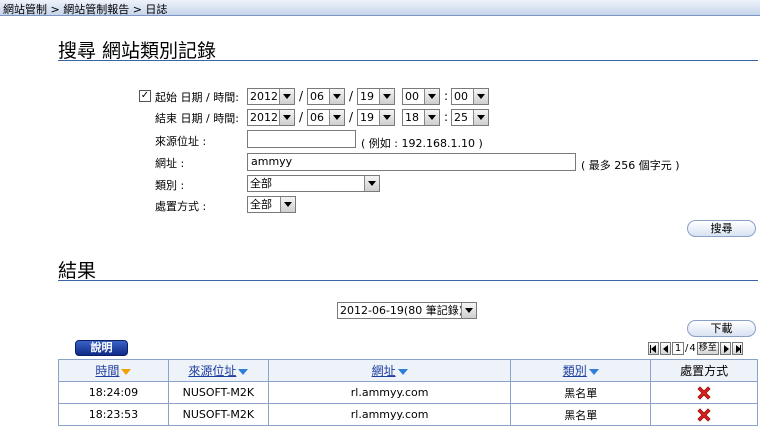 This screenshot has width=760, height=426. What do you see at coordinates (145, 96) in the screenshot?
I see `start-date-checkbox: ✓` at bounding box center [145, 96].